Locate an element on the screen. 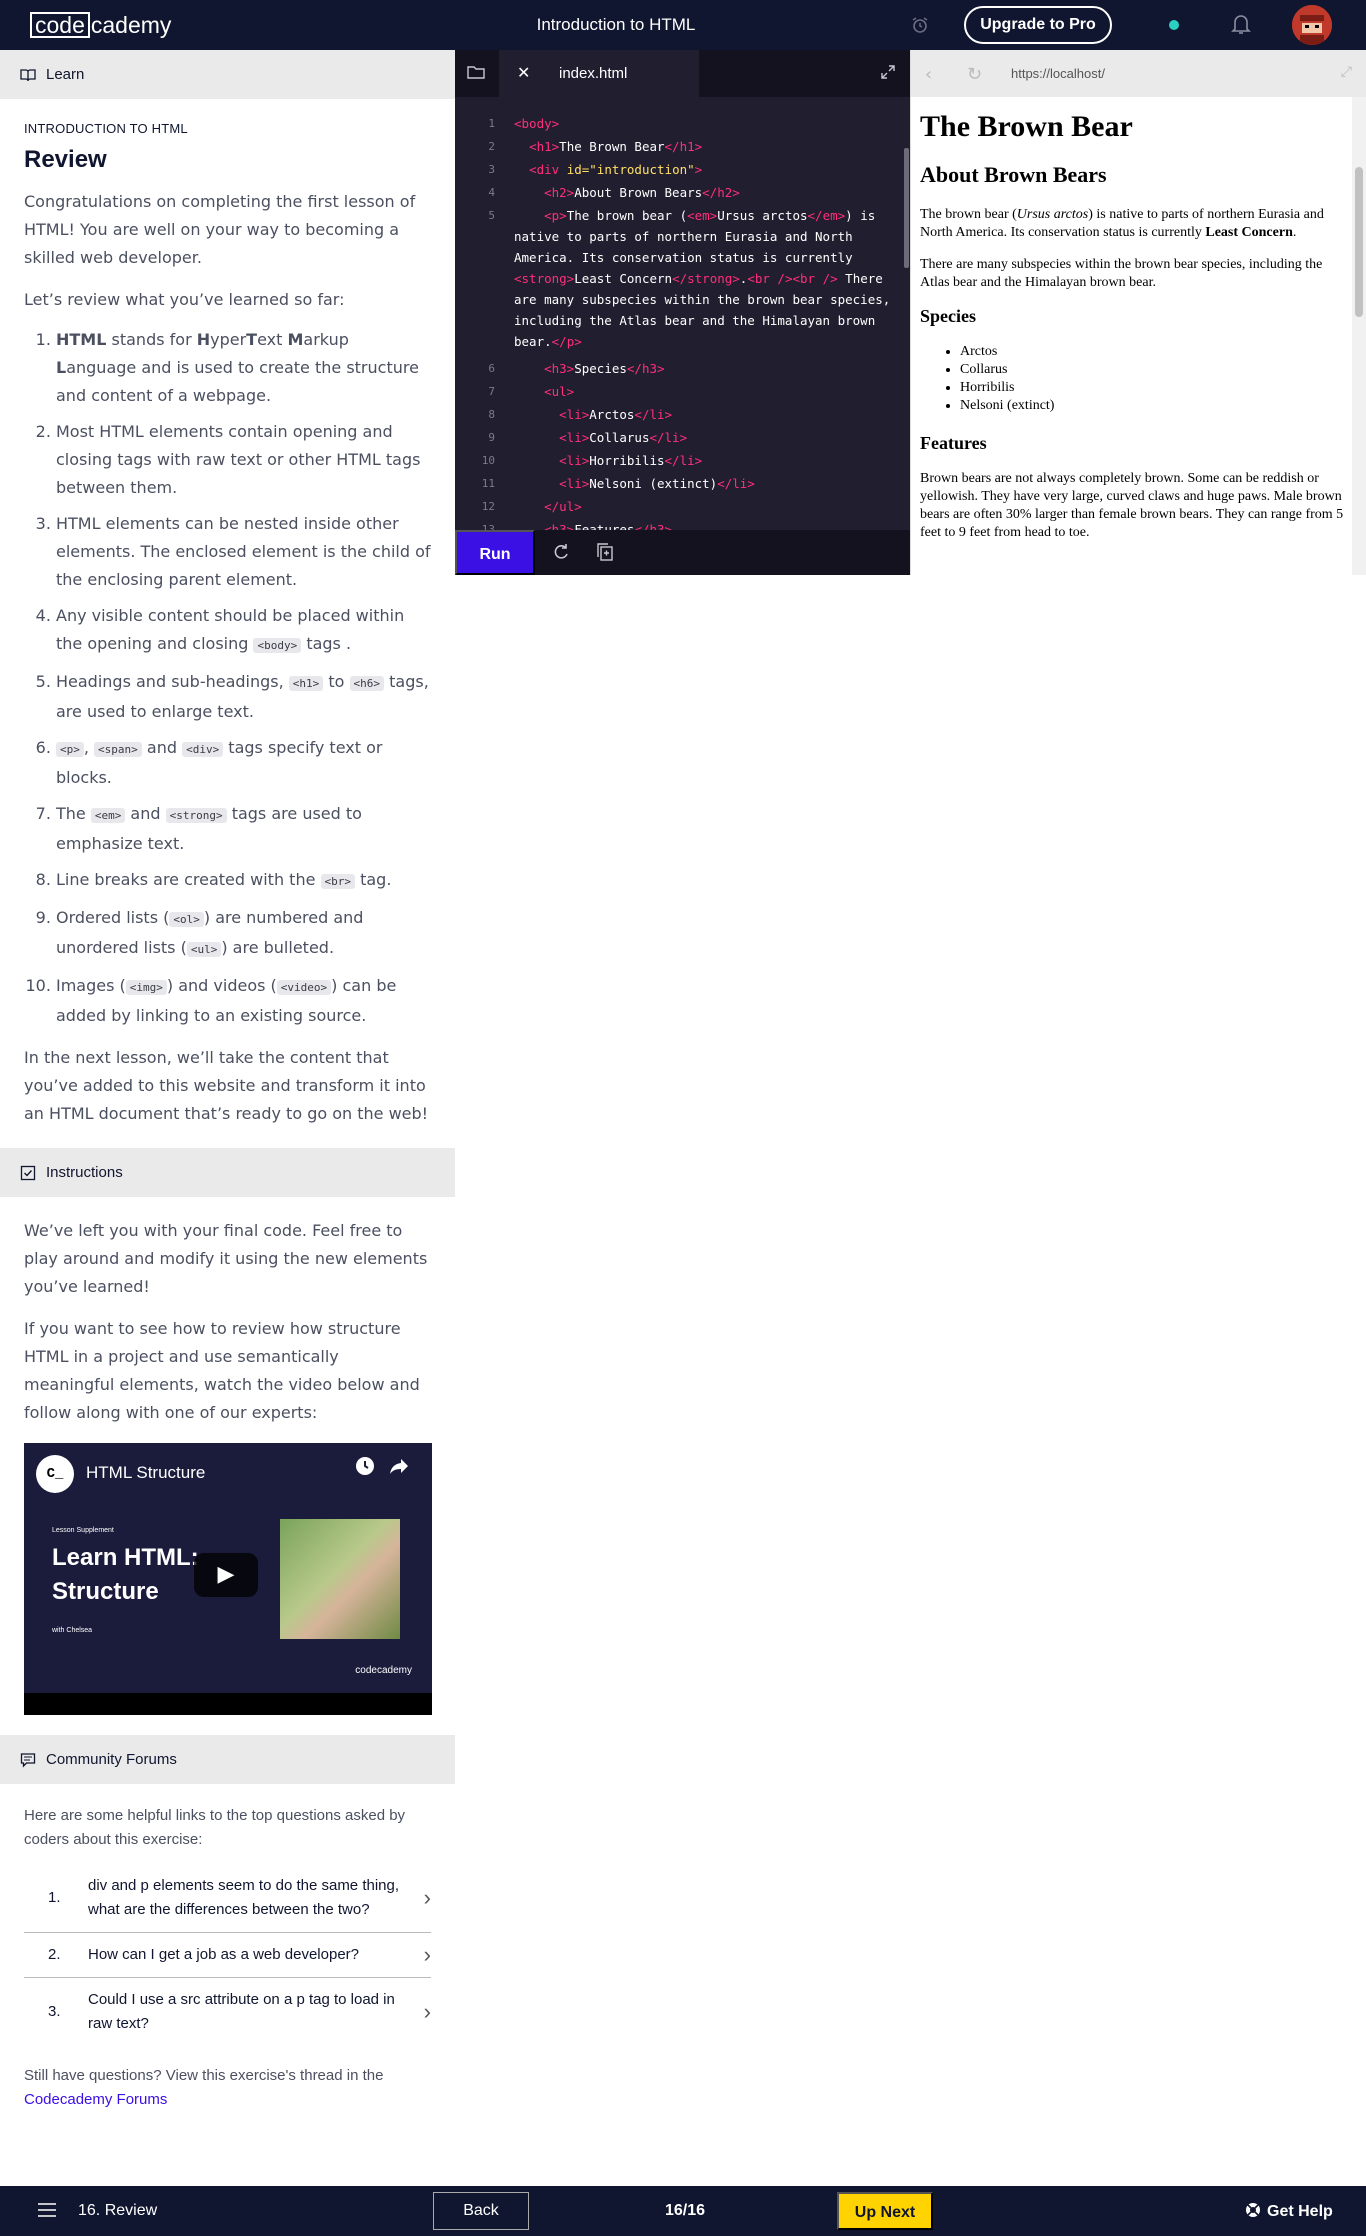  list-item: Nelsoni (extinct) is located at coordinates (1152, 406).